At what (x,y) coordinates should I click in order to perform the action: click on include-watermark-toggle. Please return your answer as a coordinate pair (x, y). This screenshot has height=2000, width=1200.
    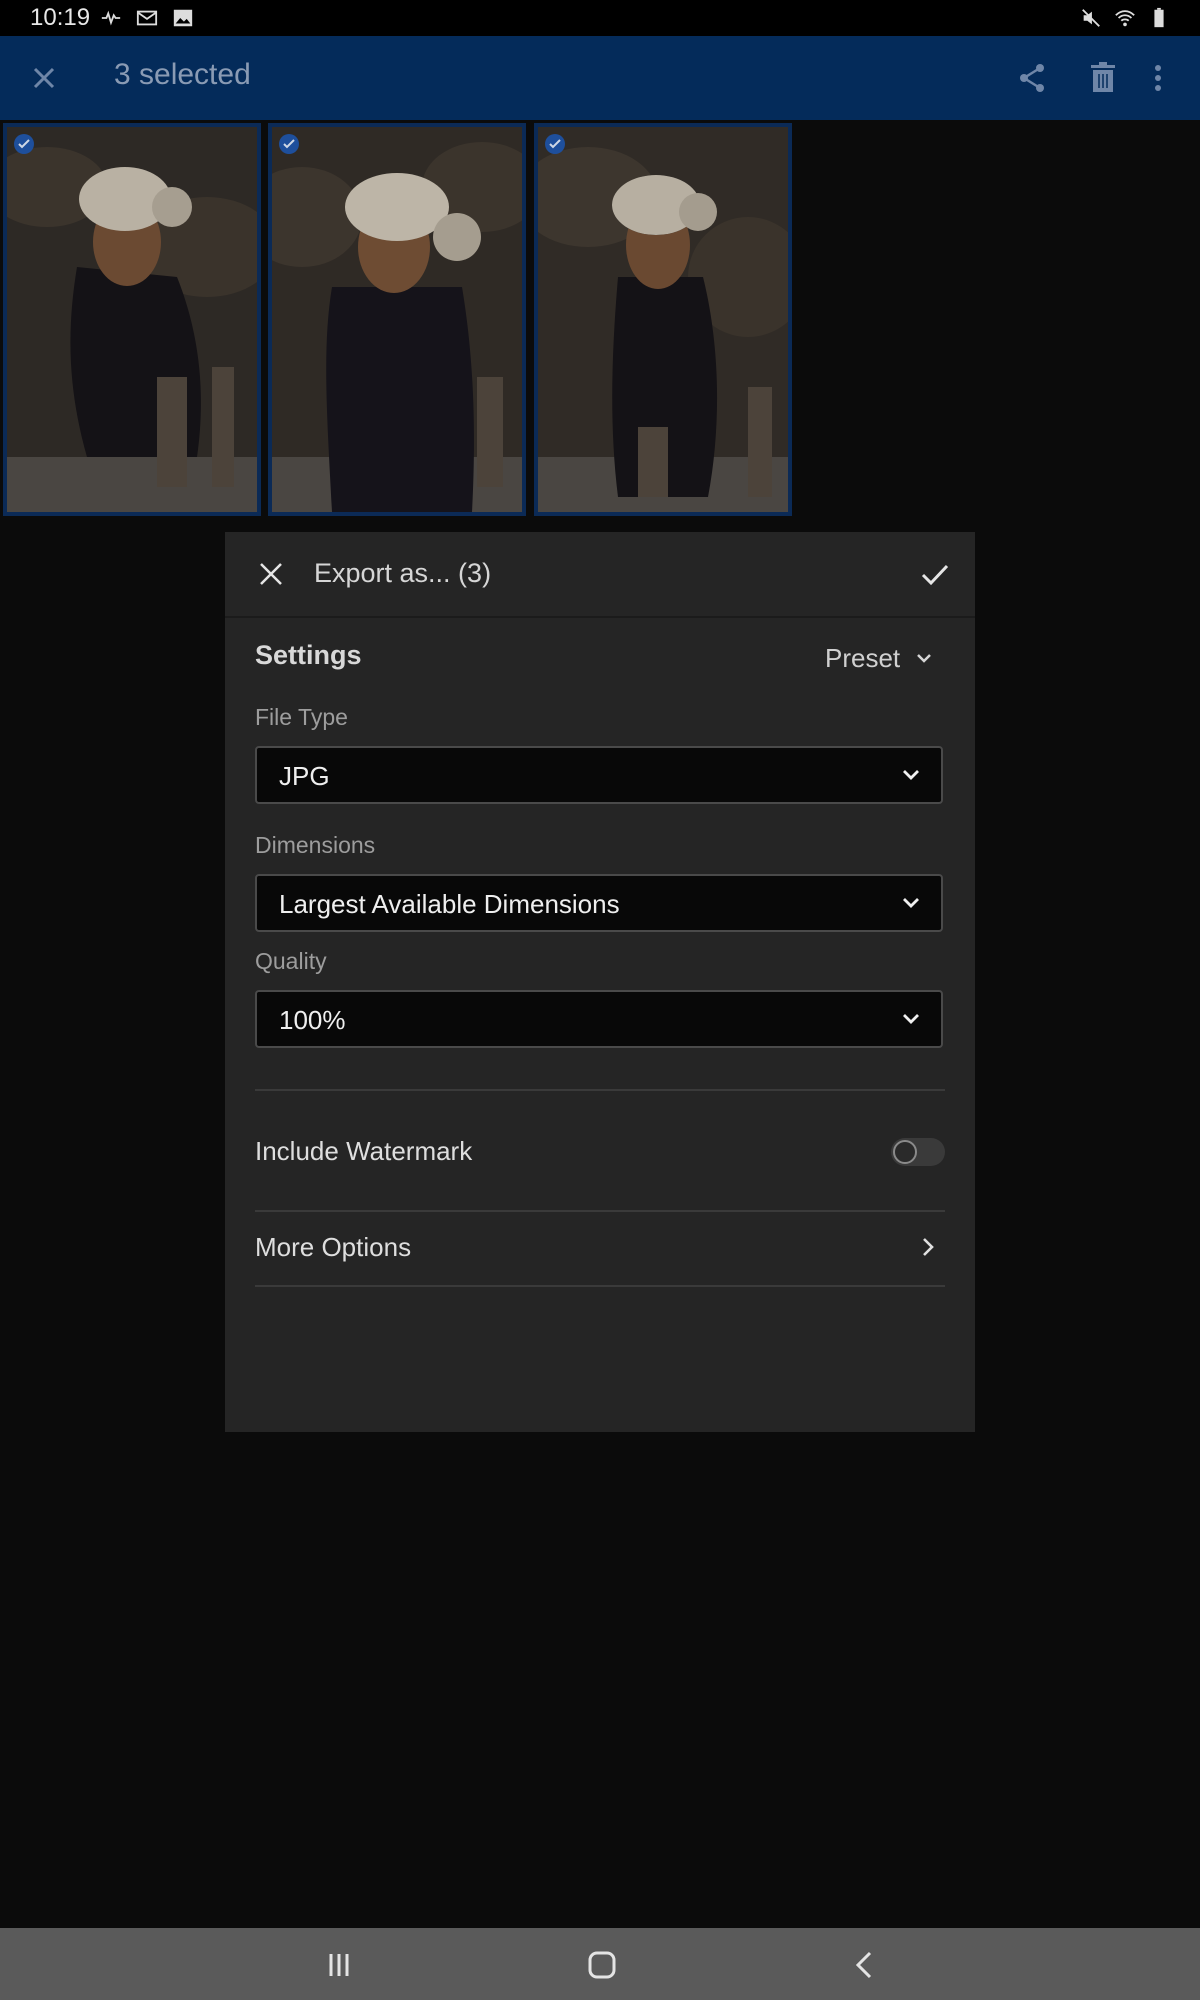
    Looking at the image, I should click on (918, 1152).